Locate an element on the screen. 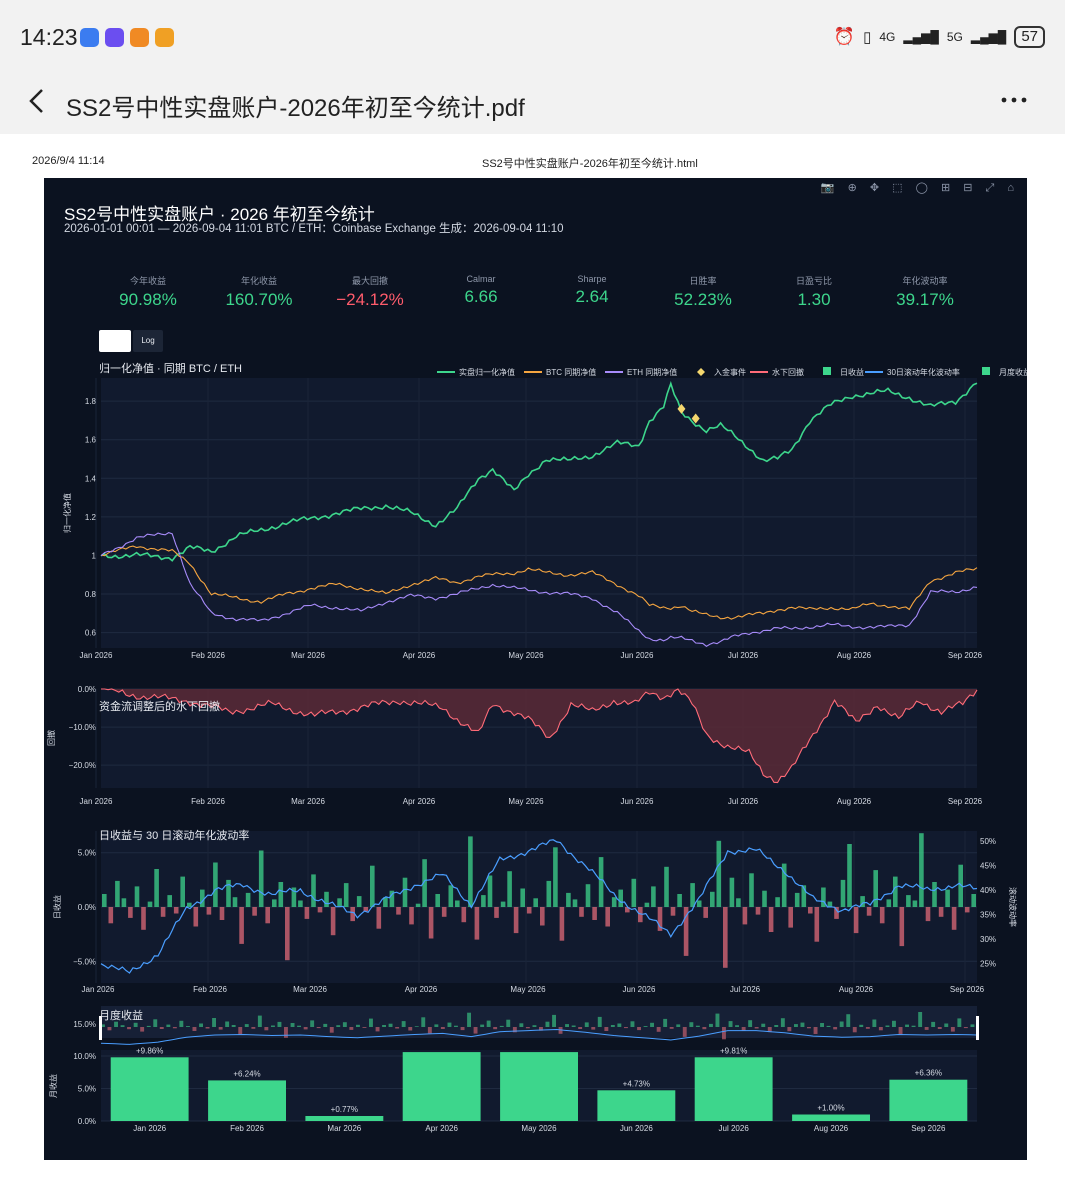  back-button is located at coordinates (37, 105).